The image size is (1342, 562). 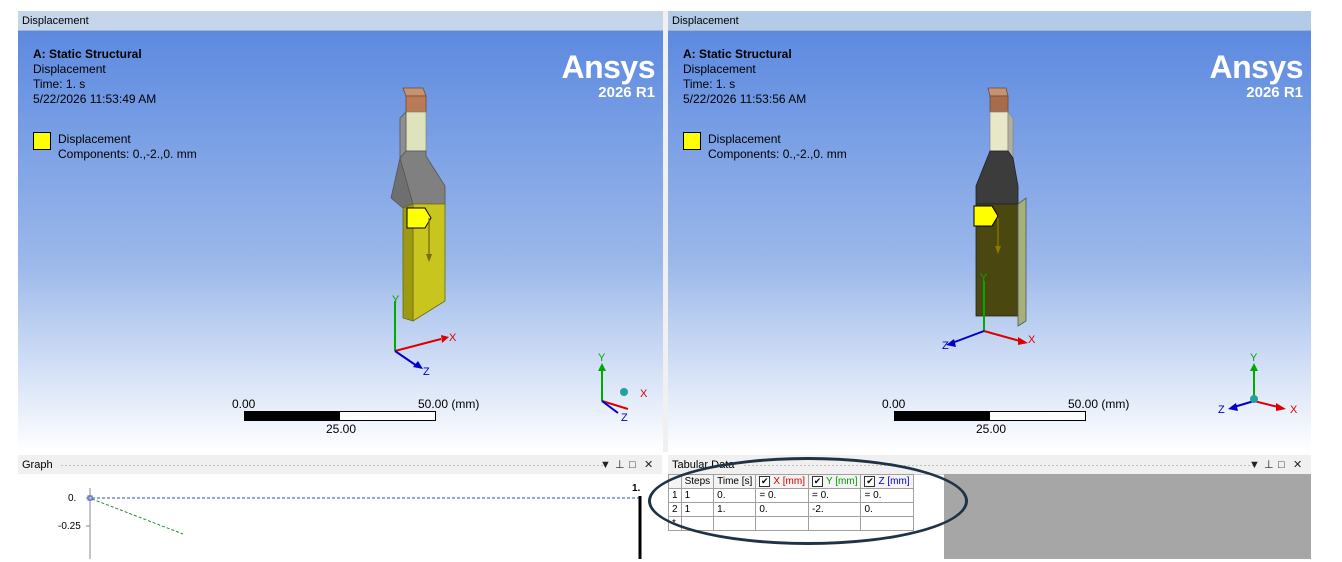 What do you see at coordinates (350, 521) in the screenshot?
I see `graph-plot: 0. -0.25 1.` at bounding box center [350, 521].